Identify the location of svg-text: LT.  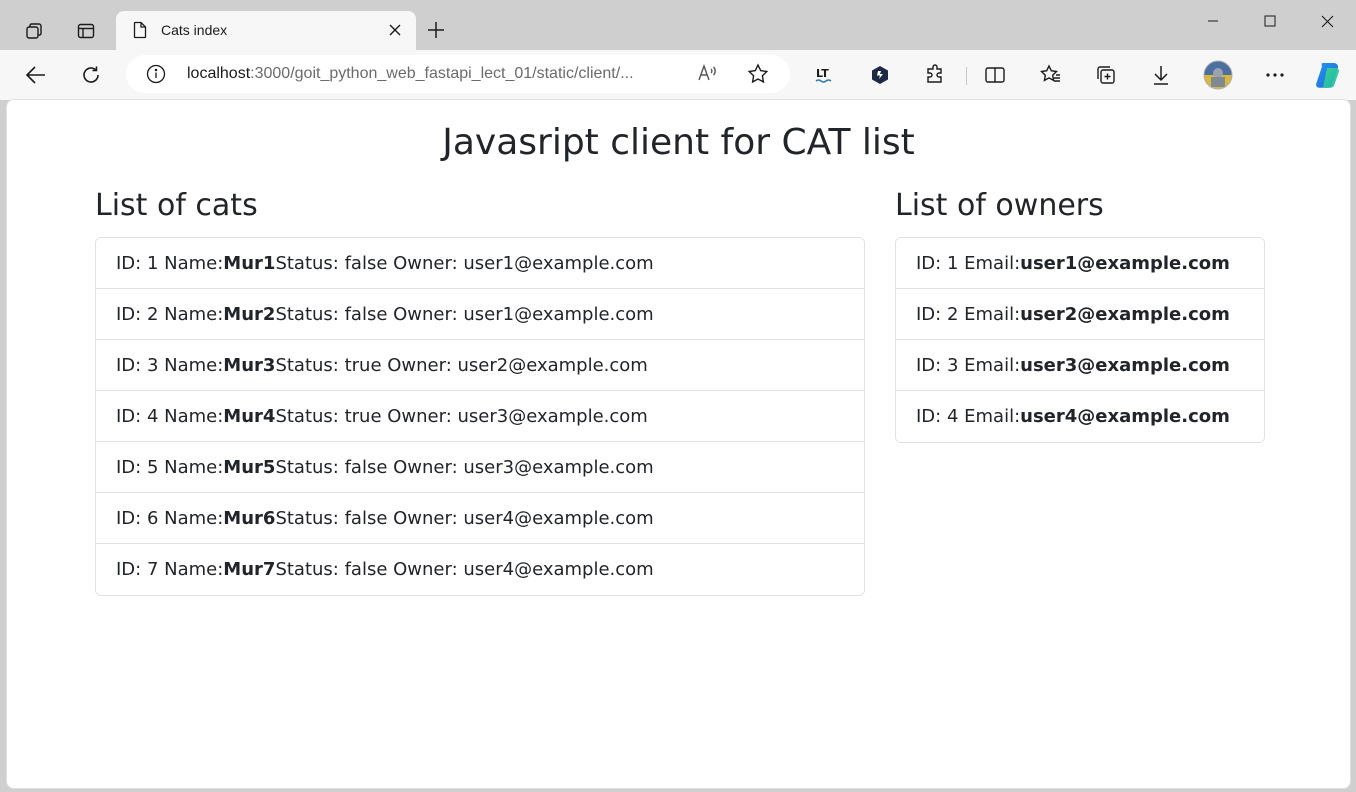
(822, 73).